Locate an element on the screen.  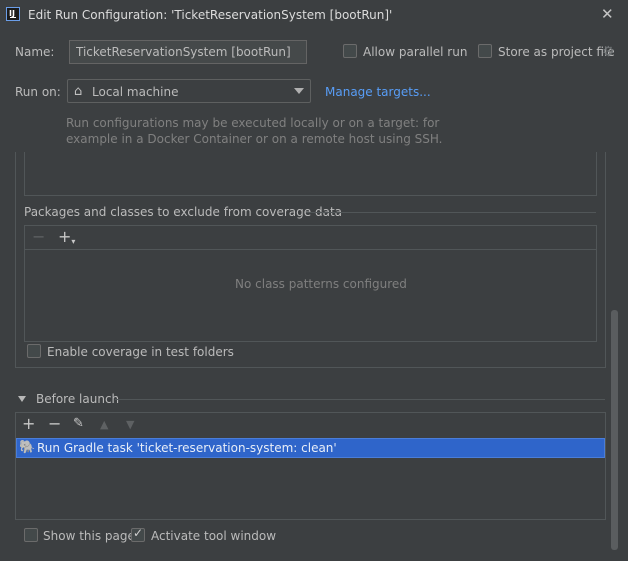
add-icon: + is located at coordinates (28, 424).